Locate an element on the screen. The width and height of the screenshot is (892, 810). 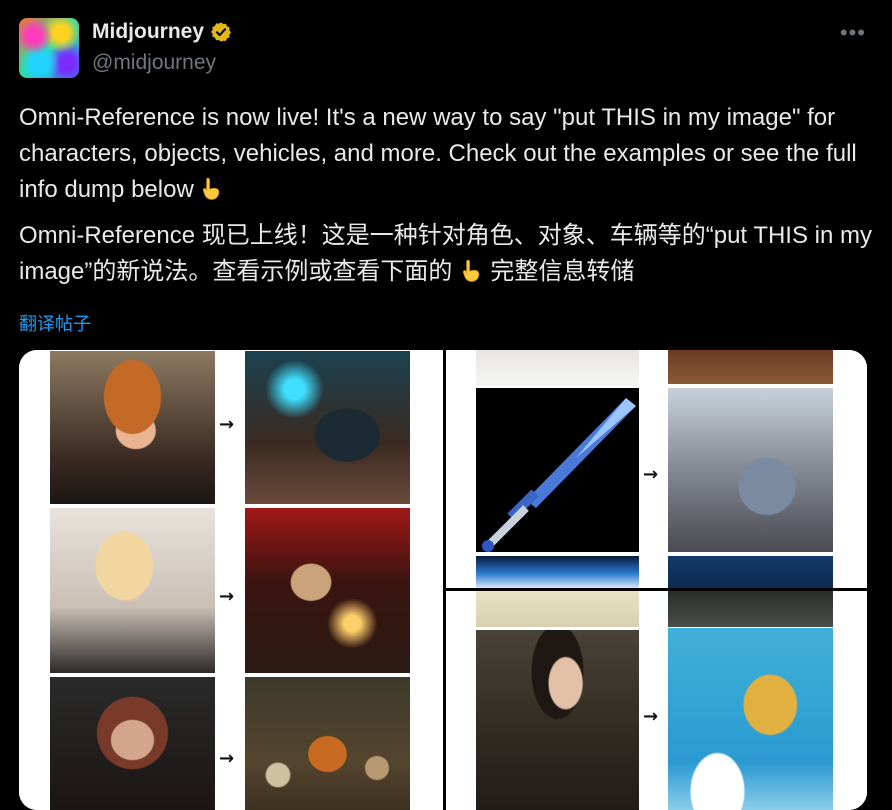
sword-icon is located at coordinates (559, 475).